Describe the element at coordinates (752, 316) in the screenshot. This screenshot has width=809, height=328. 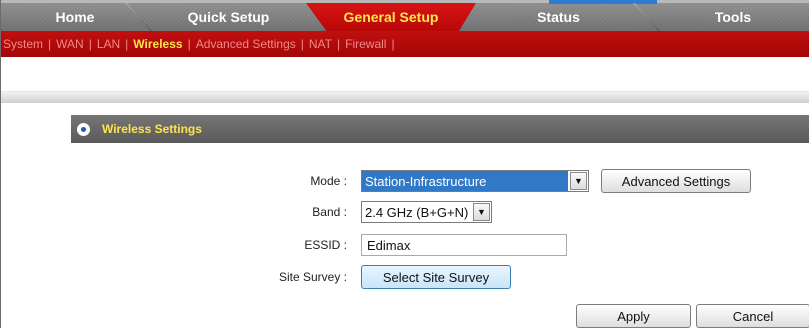
I see `cancel-button: Cancel` at that location.